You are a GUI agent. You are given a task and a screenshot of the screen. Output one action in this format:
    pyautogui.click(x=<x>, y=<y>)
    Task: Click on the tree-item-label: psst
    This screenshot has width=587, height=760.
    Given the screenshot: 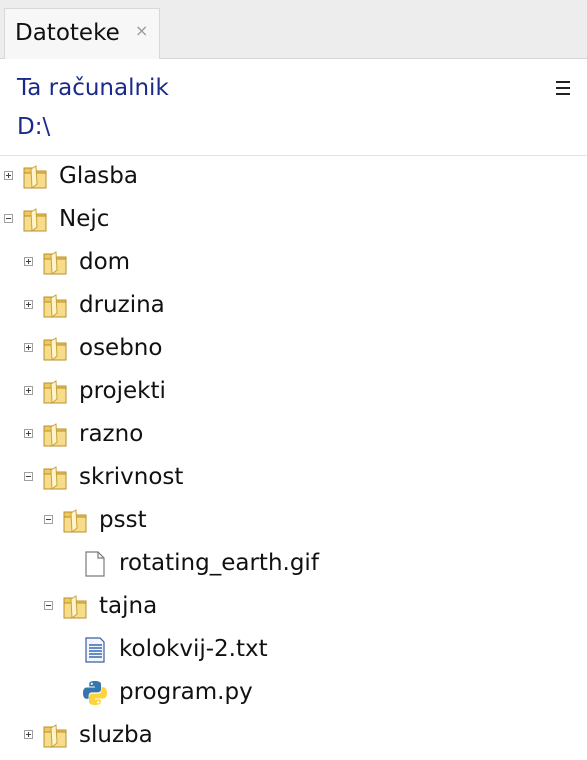 What is the action you would take?
    pyautogui.click(x=123, y=520)
    